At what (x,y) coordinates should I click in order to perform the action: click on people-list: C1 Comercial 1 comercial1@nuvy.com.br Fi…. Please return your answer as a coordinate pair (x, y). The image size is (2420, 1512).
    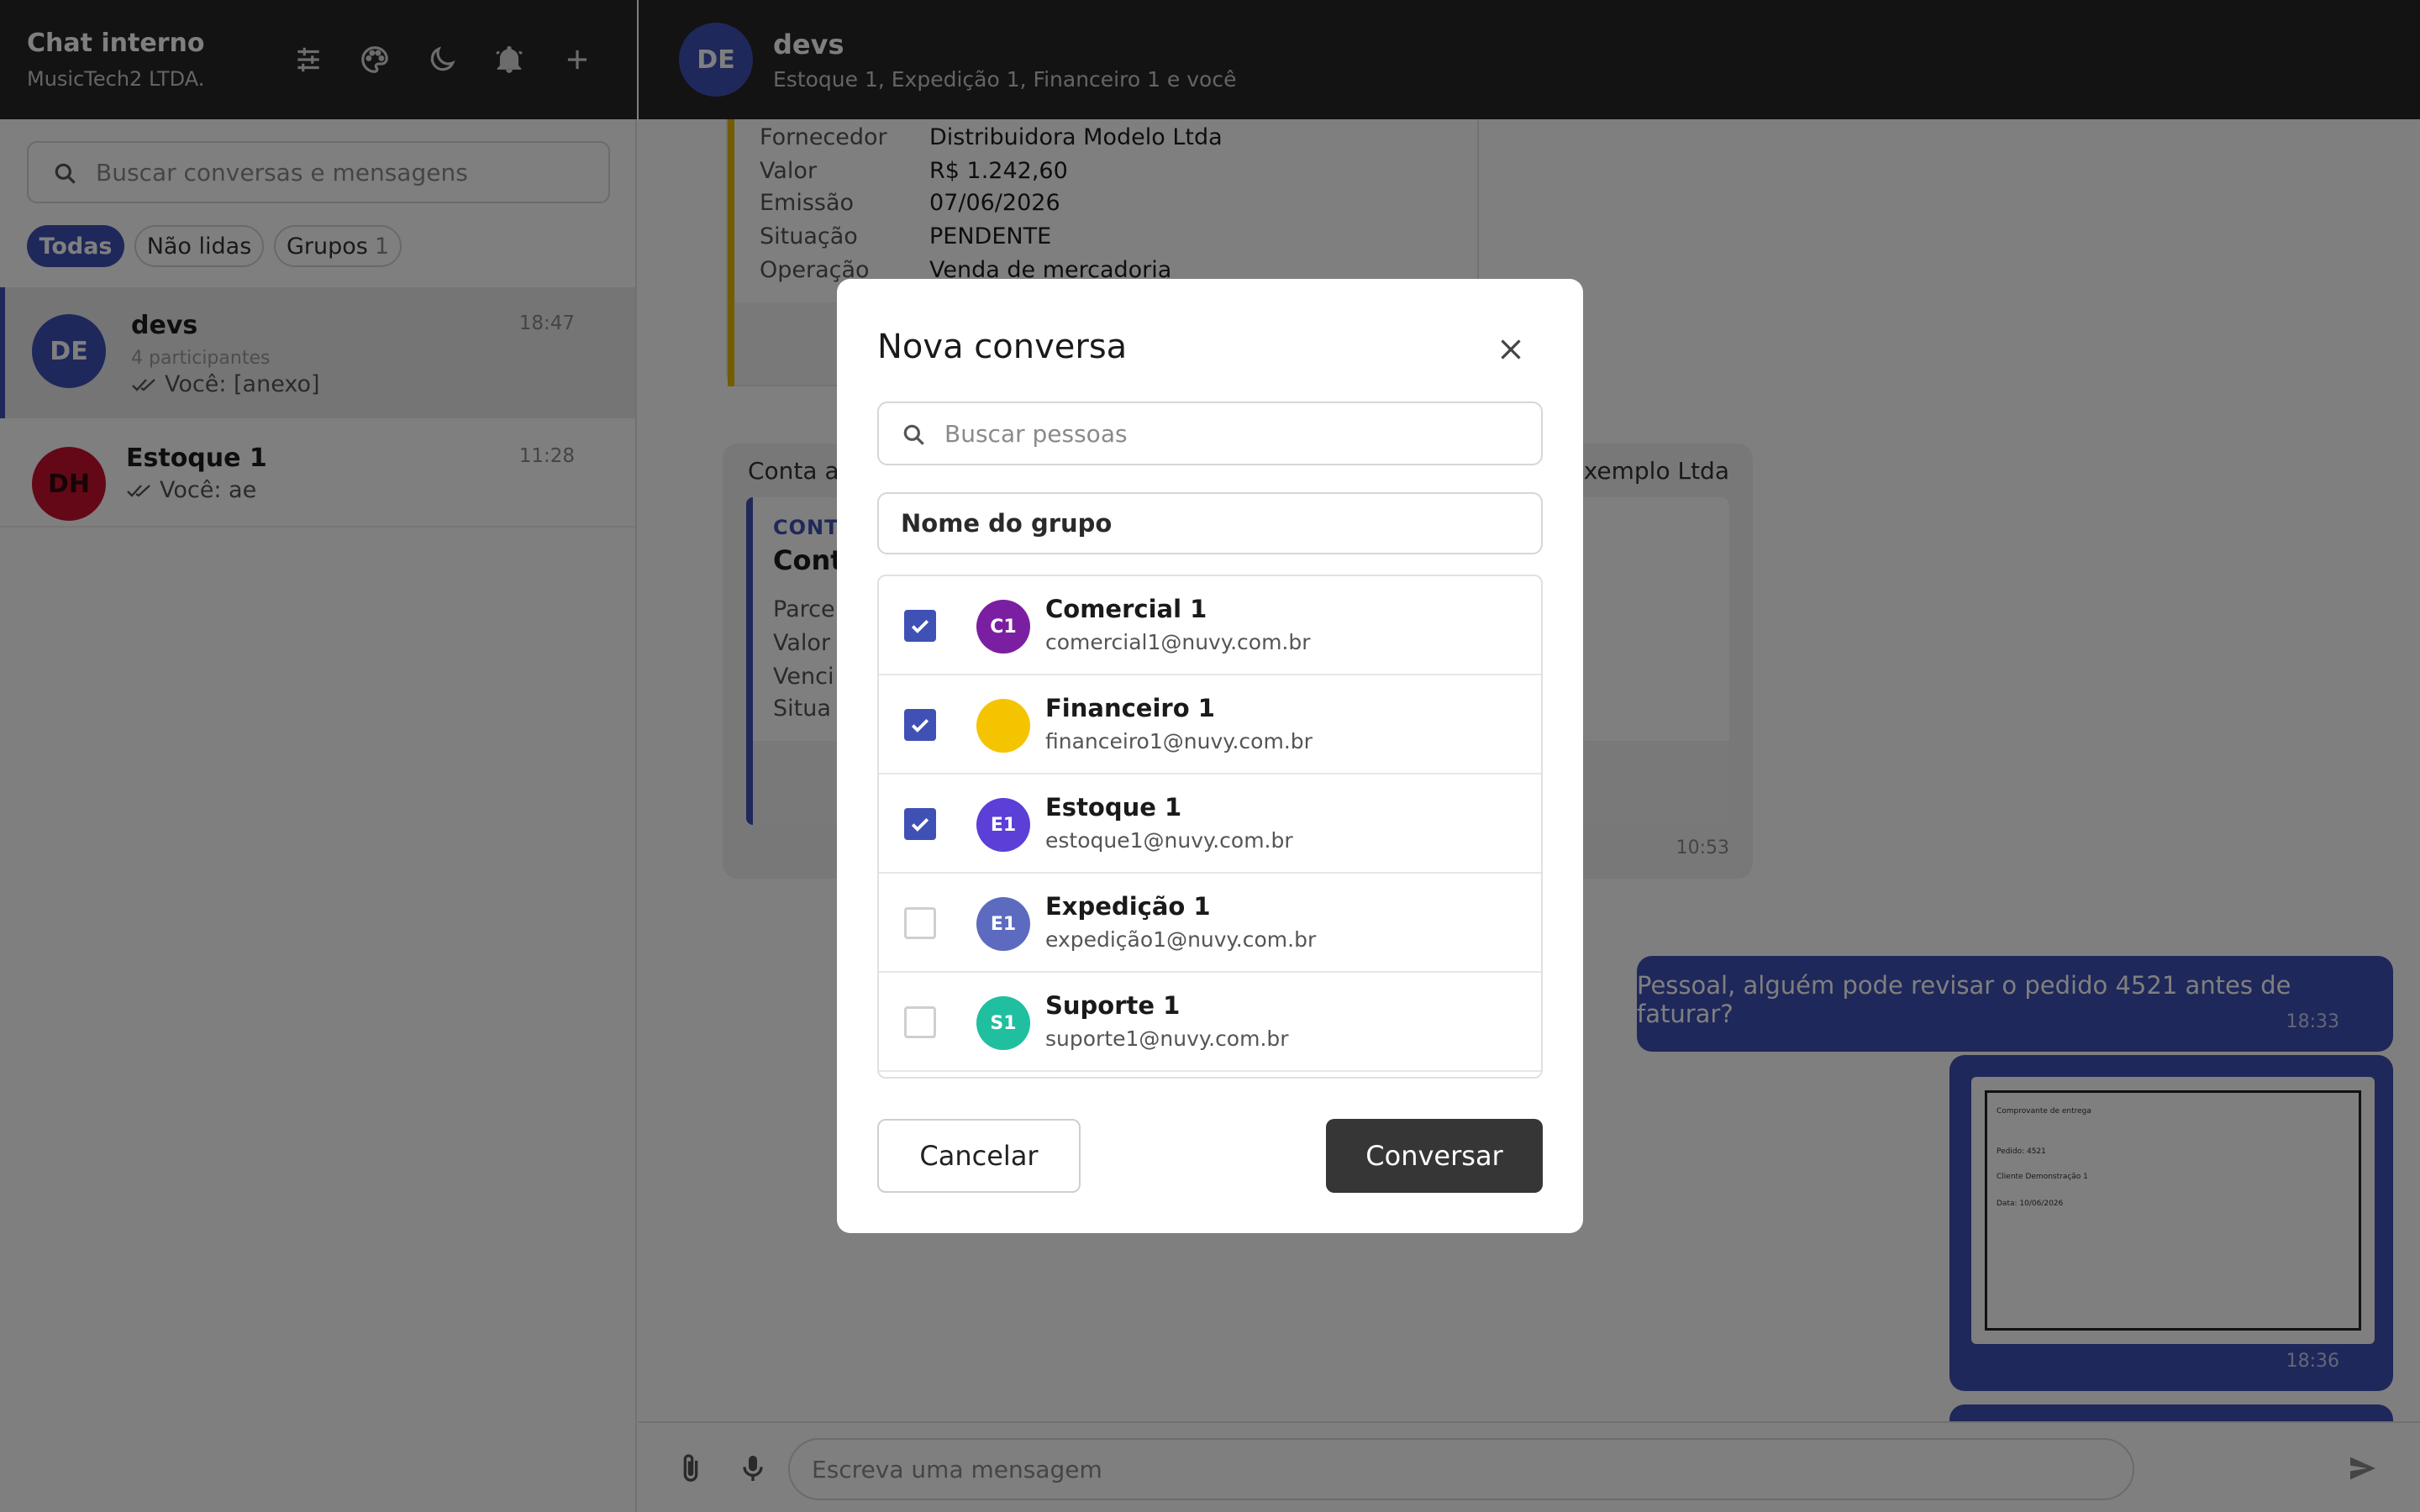
    Looking at the image, I should click on (1210, 827).